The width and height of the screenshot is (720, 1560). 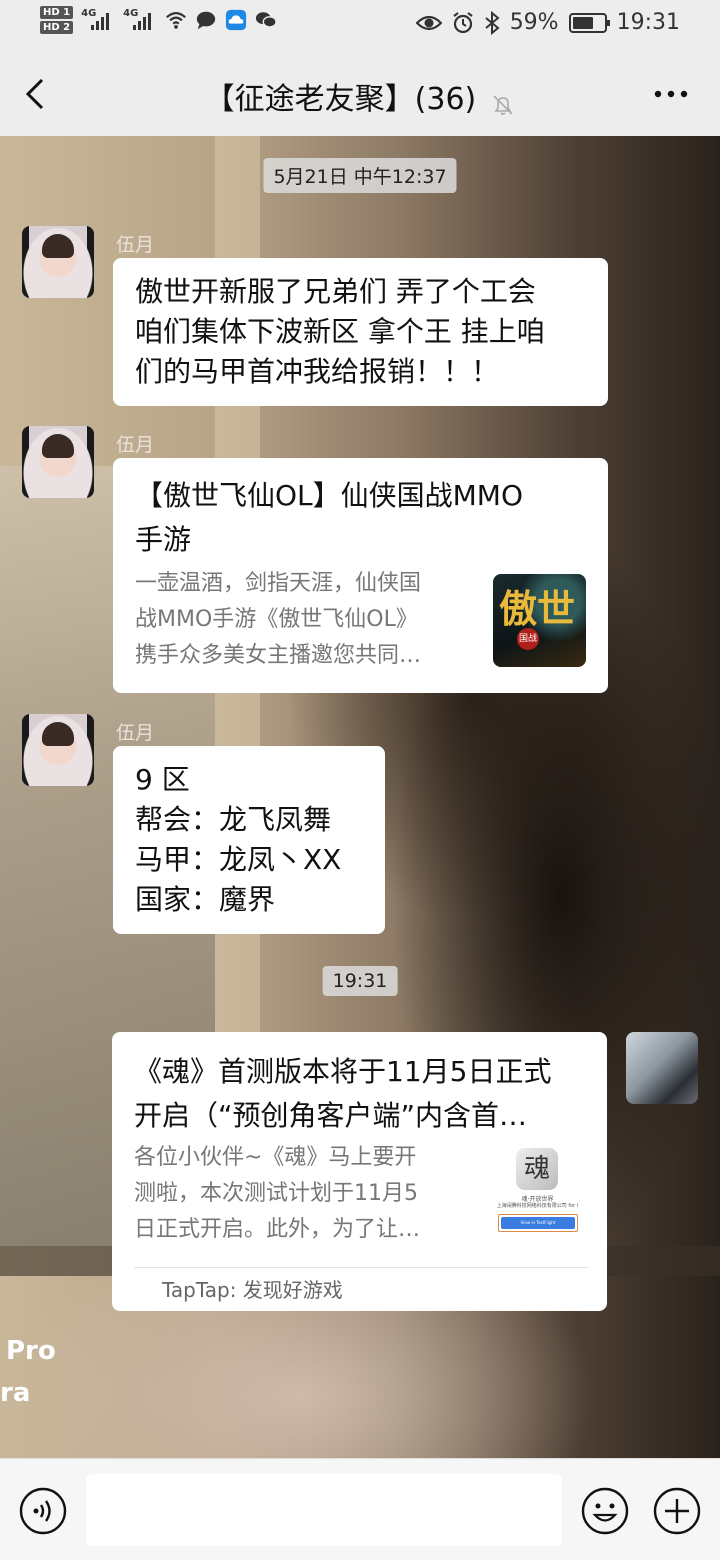 What do you see at coordinates (677, 1511) in the screenshot?
I see `add-more-icon` at bounding box center [677, 1511].